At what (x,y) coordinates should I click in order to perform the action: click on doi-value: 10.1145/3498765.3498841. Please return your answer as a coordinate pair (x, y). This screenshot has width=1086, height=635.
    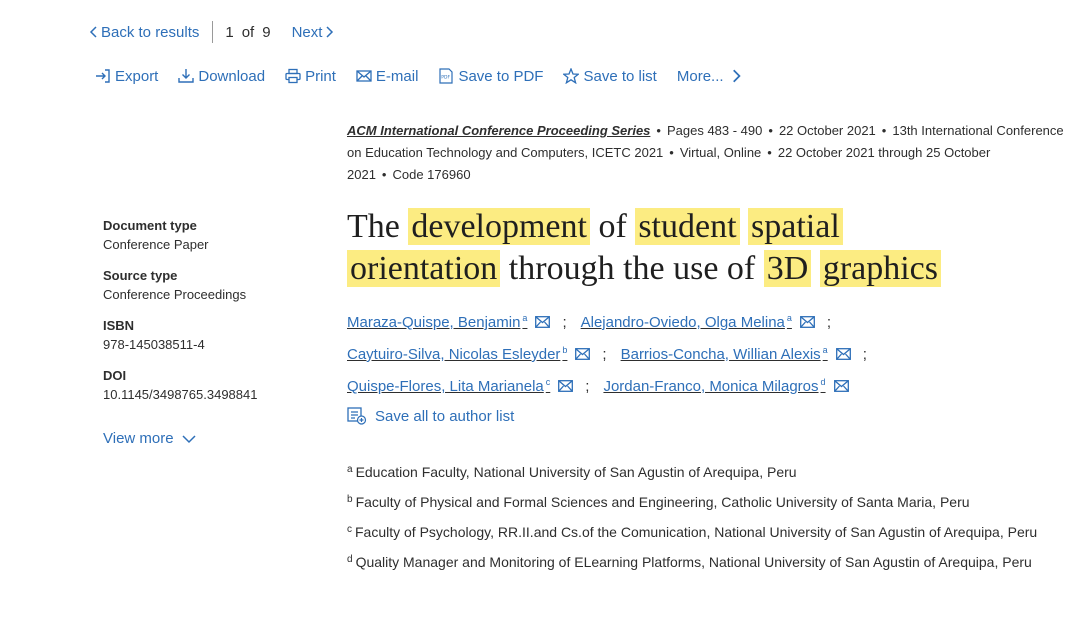
    Looking at the image, I should click on (180, 394).